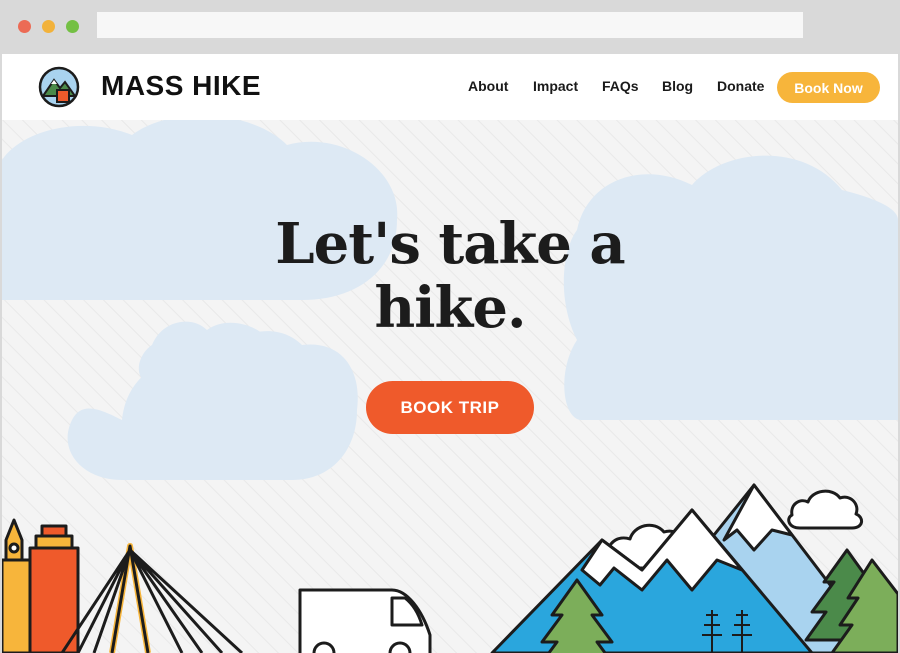 The width and height of the screenshot is (900, 653). Describe the element at coordinates (24, 26) in the screenshot. I see `close-window-button` at that location.